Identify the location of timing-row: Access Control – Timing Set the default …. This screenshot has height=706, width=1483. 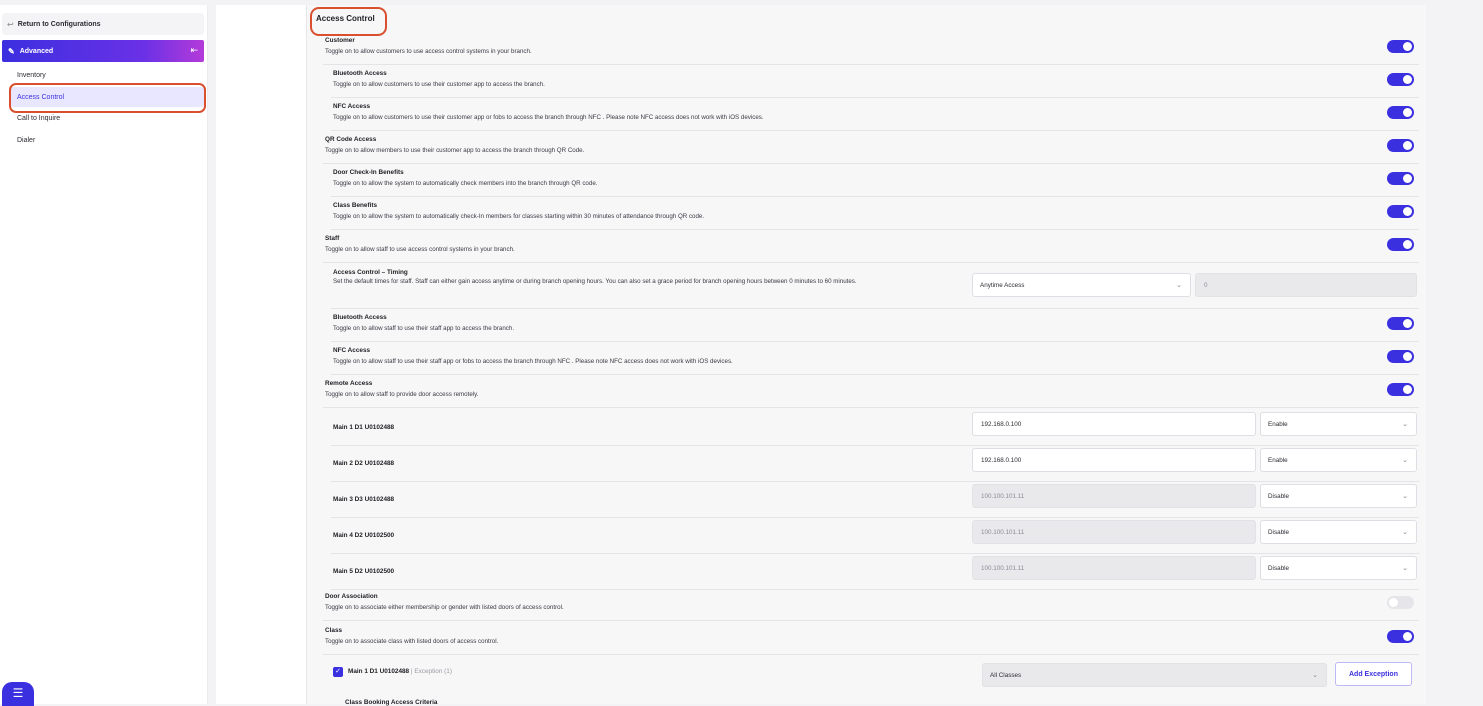
(875, 287).